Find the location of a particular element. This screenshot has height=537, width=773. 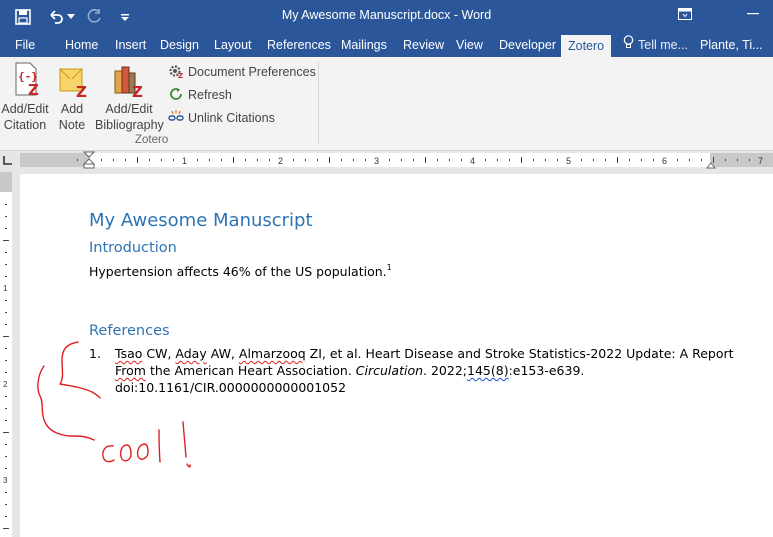

right-indent-marker is located at coordinates (711, 165).